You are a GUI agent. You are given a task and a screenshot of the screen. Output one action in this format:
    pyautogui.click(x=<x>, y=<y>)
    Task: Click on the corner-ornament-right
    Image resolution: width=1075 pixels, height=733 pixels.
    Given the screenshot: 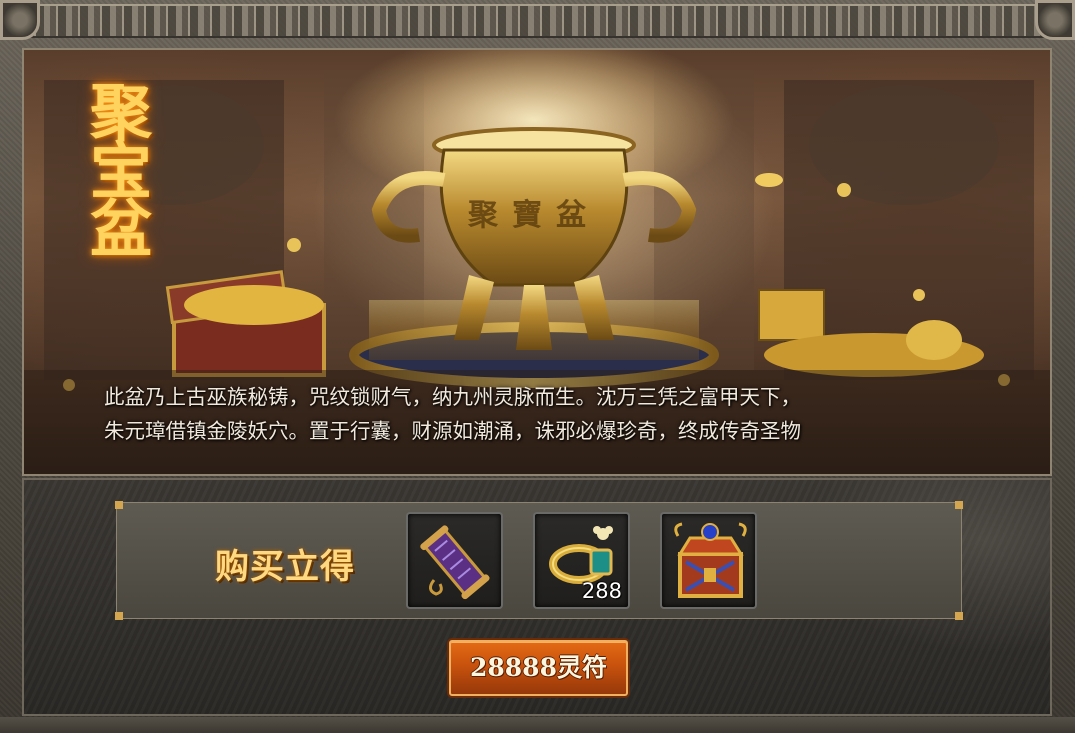 What is the action you would take?
    pyautogui.click(x=1055, y=20)
    